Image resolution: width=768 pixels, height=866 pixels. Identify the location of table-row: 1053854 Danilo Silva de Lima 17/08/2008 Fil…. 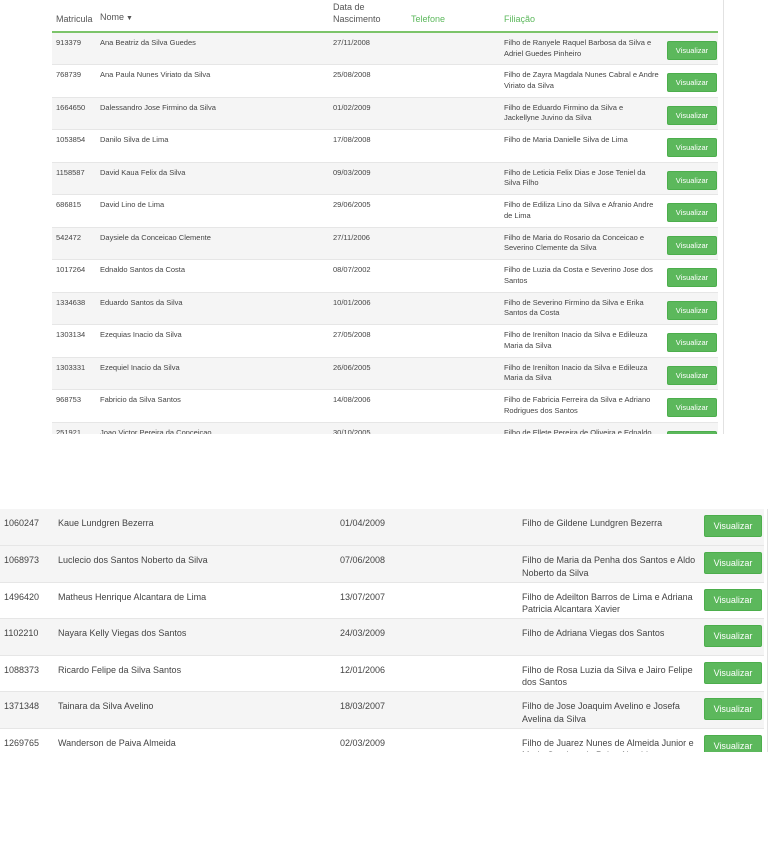
(385, 146).